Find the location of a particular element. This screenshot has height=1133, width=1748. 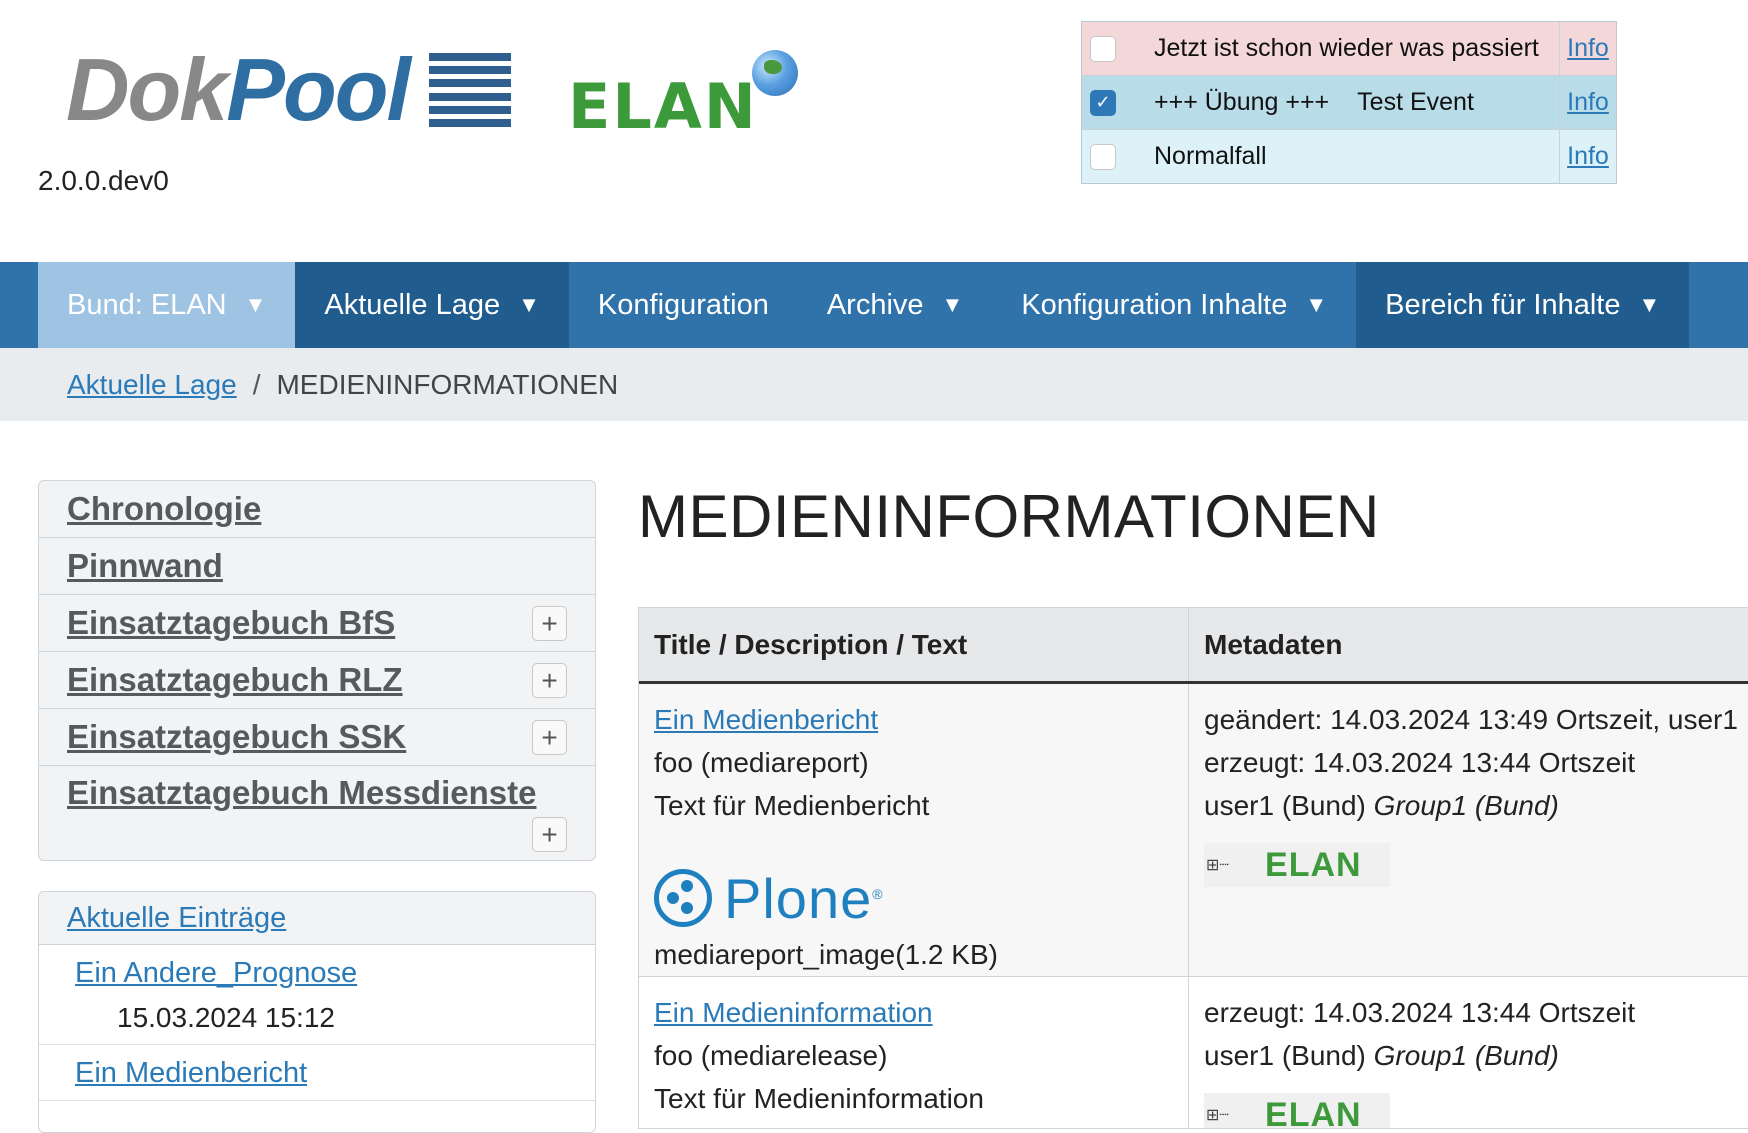

item-description: foo (mediarelease) is located at coordinates (771, 1055).